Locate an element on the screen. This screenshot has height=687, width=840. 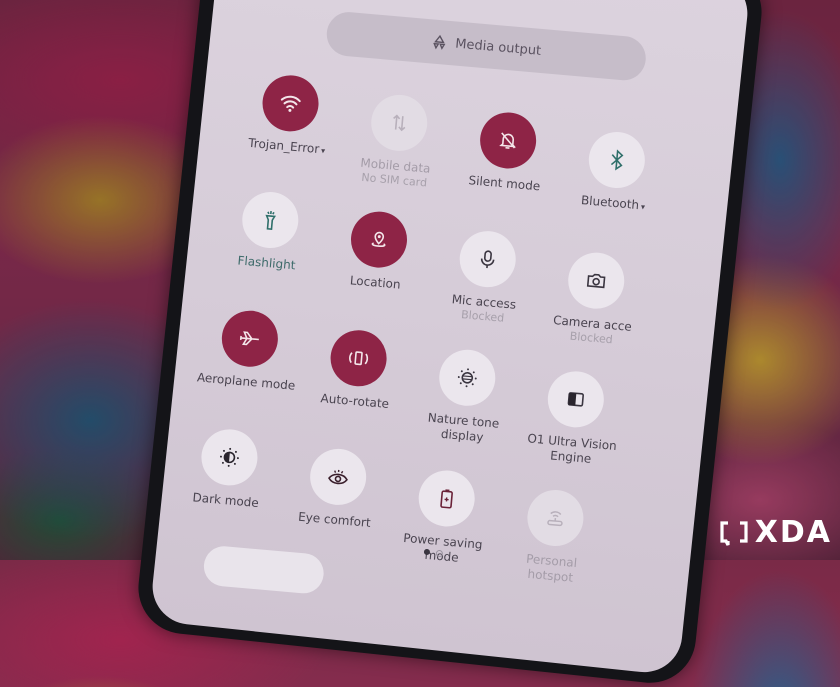
tile-auto-rotate: Auto-rotate is located at coordinates (357, 369).